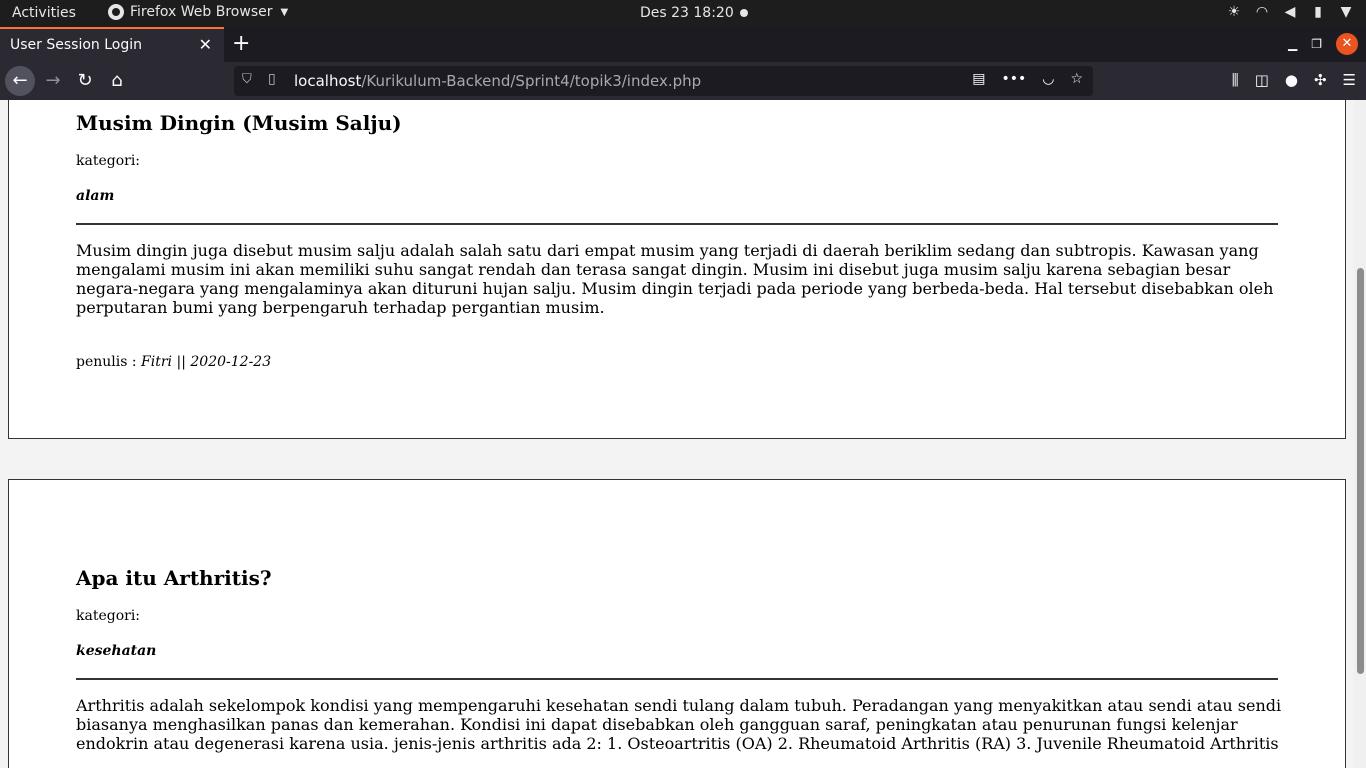 The width and height of the screenshot is (1366, 768). I want to click on notification-dot-icon, so click(744, 13).